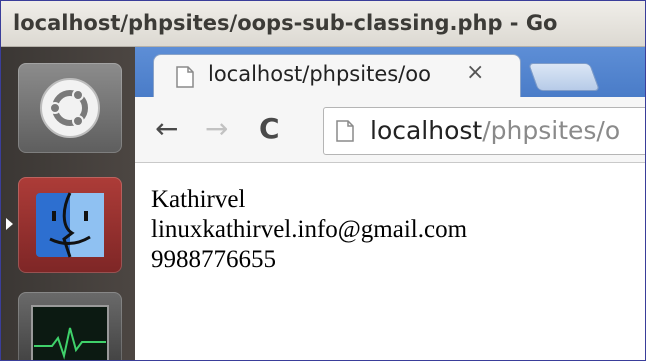  Describe the element at coordinates (309, 229) in the screenshot. I see `email-text: linuxkathirvel.info@gmail.com` at that location.